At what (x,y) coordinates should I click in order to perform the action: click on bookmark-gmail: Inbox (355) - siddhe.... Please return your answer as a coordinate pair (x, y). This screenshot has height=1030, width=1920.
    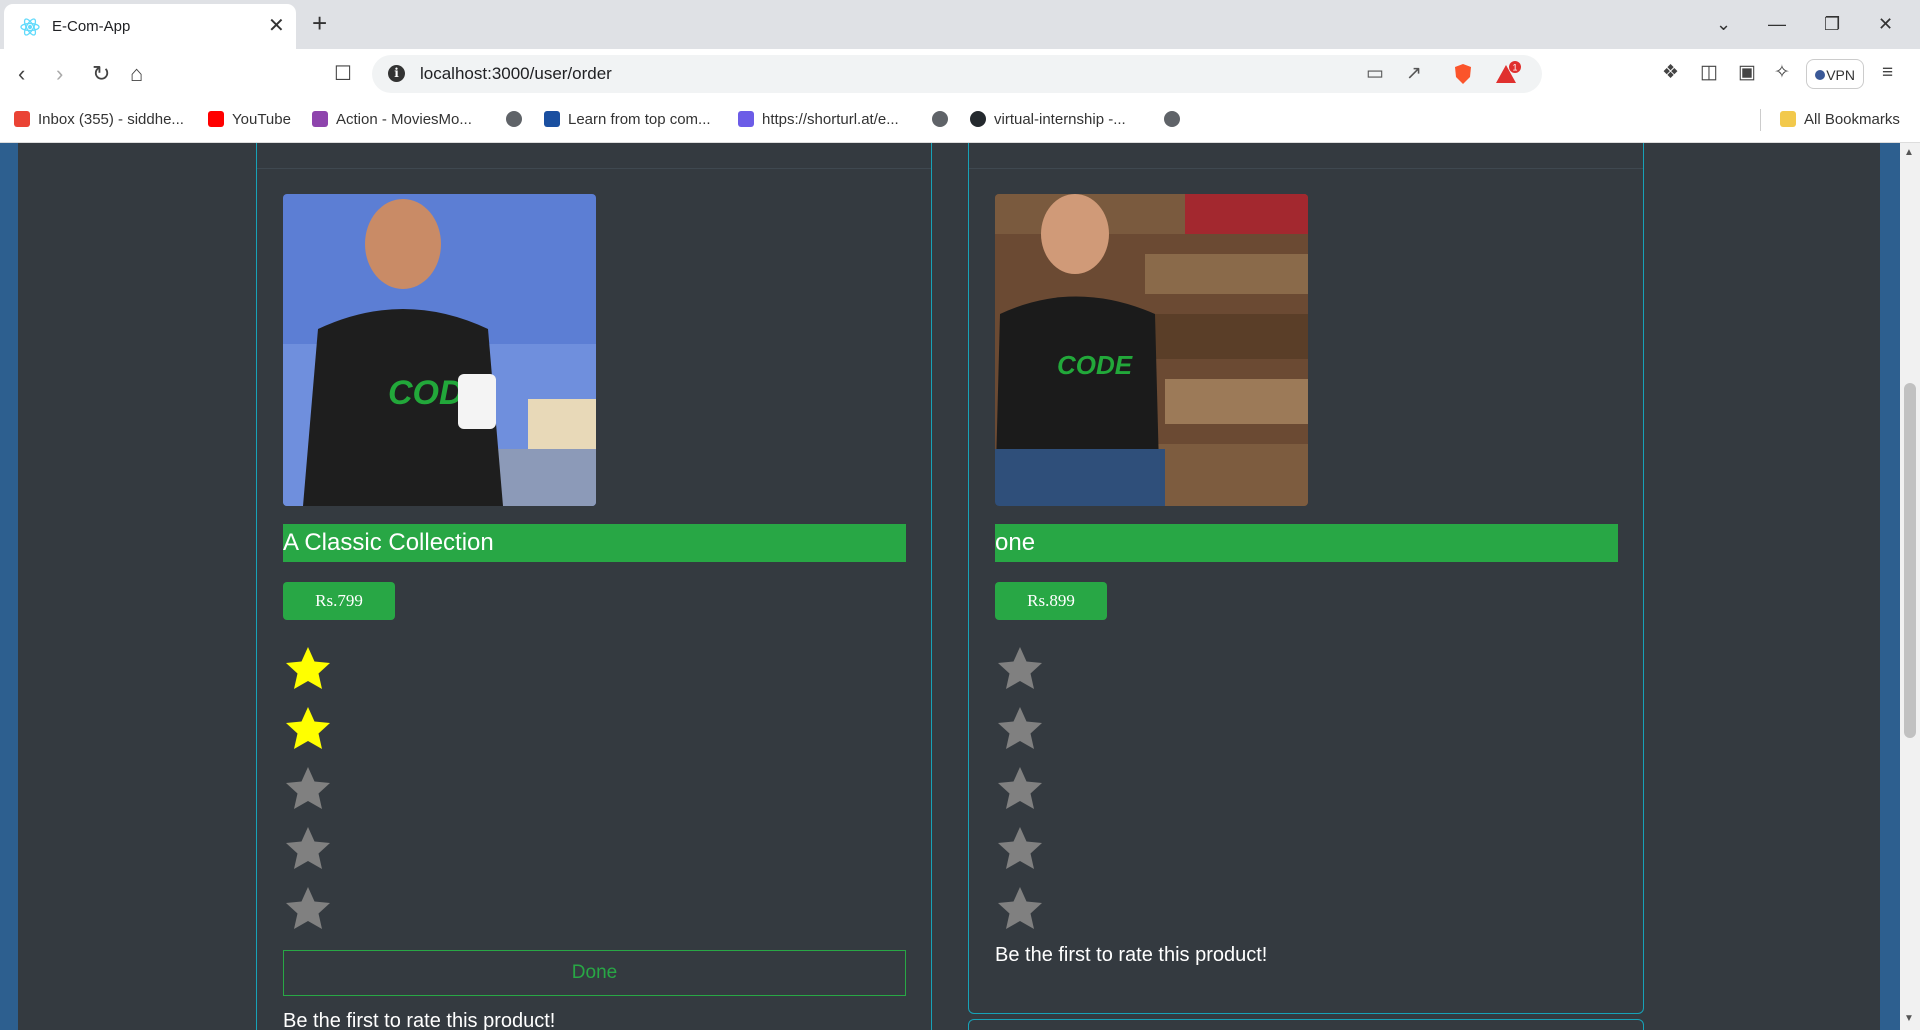
    Looking at the image, I should click on (99, 120).